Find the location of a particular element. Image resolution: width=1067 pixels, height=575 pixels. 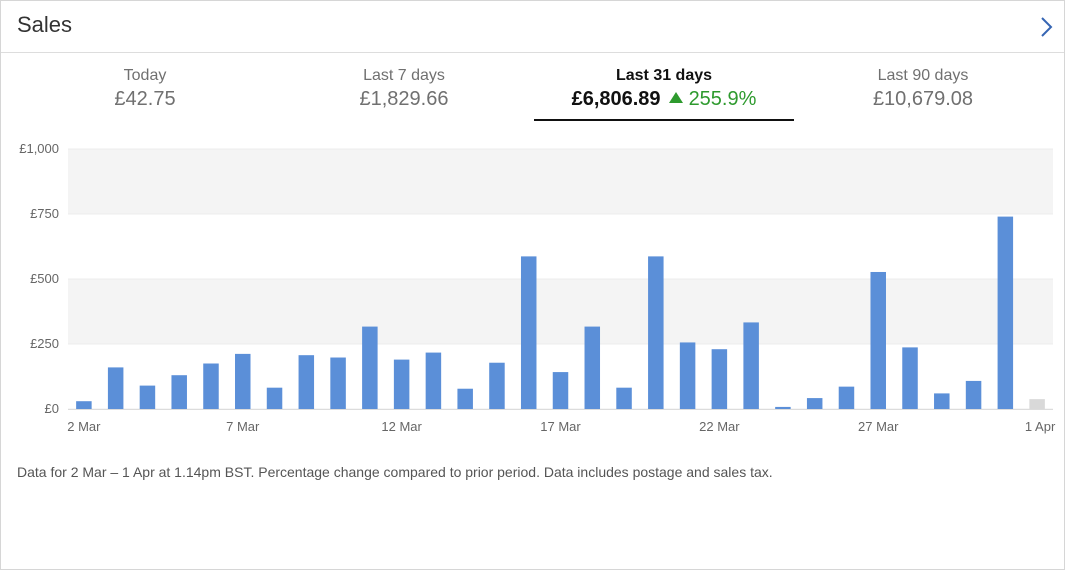

card-header: Sales is located at coordinates (532, 27).